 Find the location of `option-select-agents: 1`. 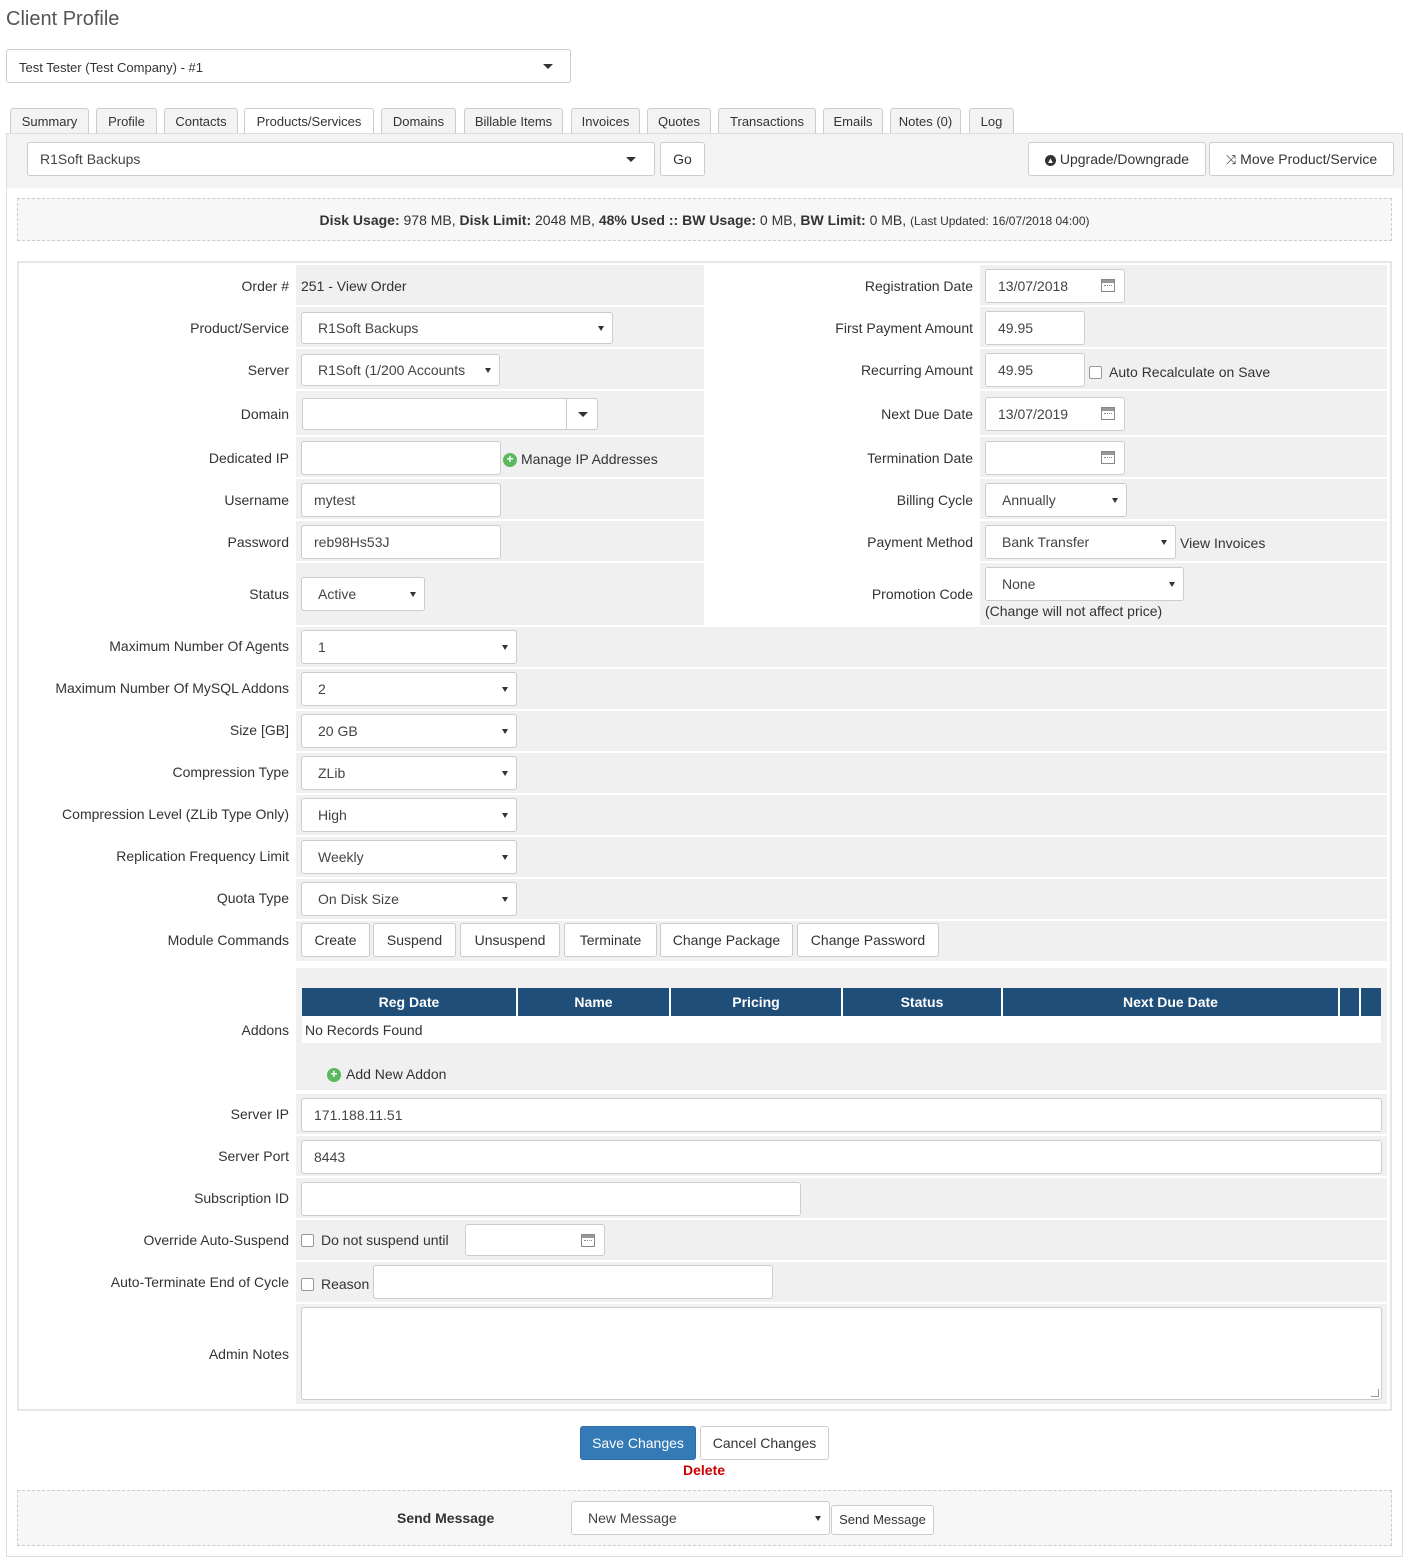

option-select-agents: 1 is located at coordinates (409, 647).